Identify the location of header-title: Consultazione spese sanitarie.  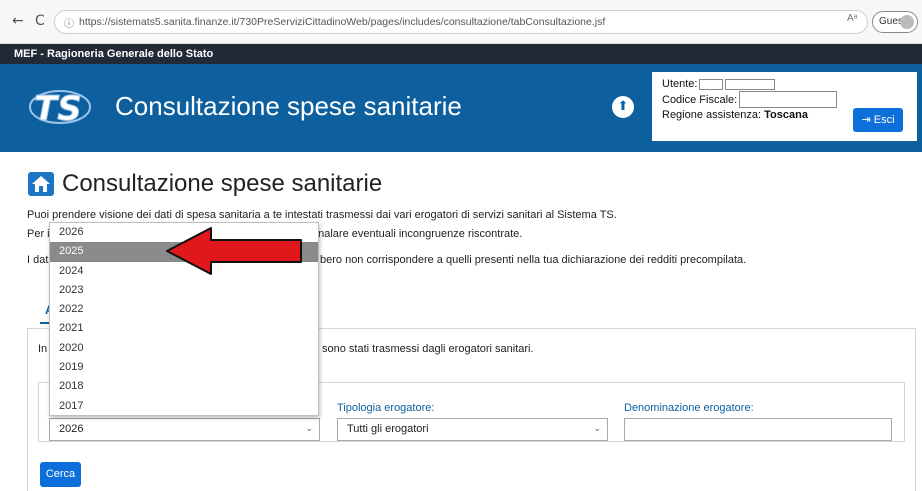
(288, 106).